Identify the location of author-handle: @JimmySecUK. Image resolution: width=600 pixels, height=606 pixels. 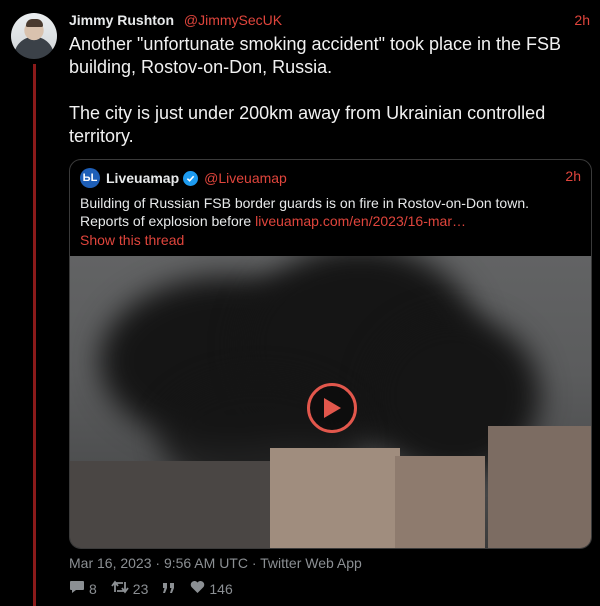
(233, 20).